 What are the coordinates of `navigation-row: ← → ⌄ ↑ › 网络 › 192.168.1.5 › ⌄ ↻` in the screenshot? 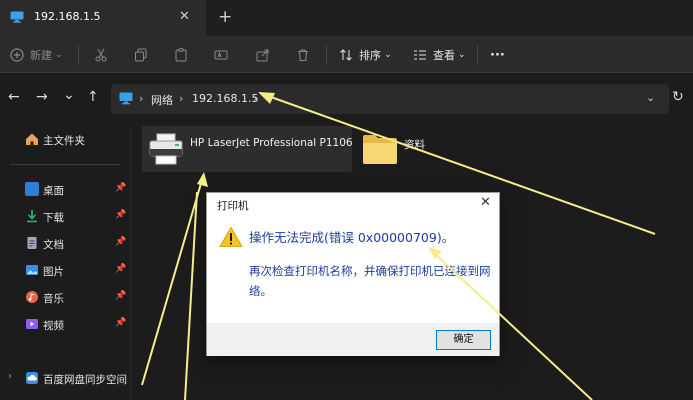 It's located at (346, 99).